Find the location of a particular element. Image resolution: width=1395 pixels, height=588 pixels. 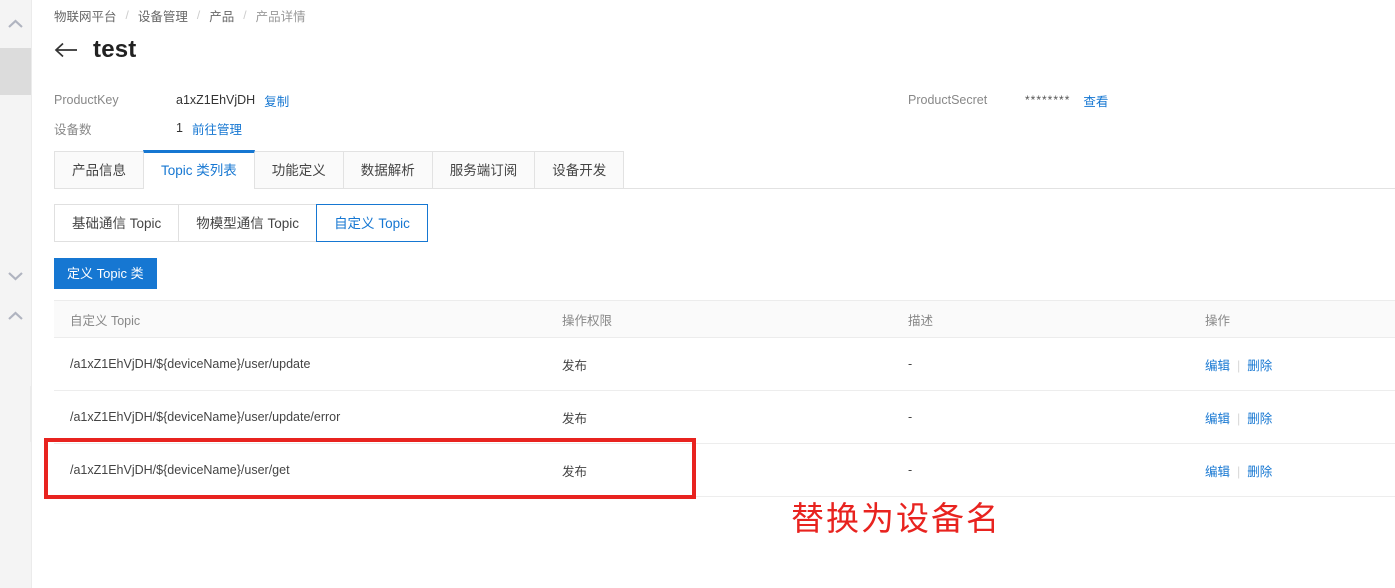

breadcrumb-item-product: 产品 is located at coordinates (221, 15).